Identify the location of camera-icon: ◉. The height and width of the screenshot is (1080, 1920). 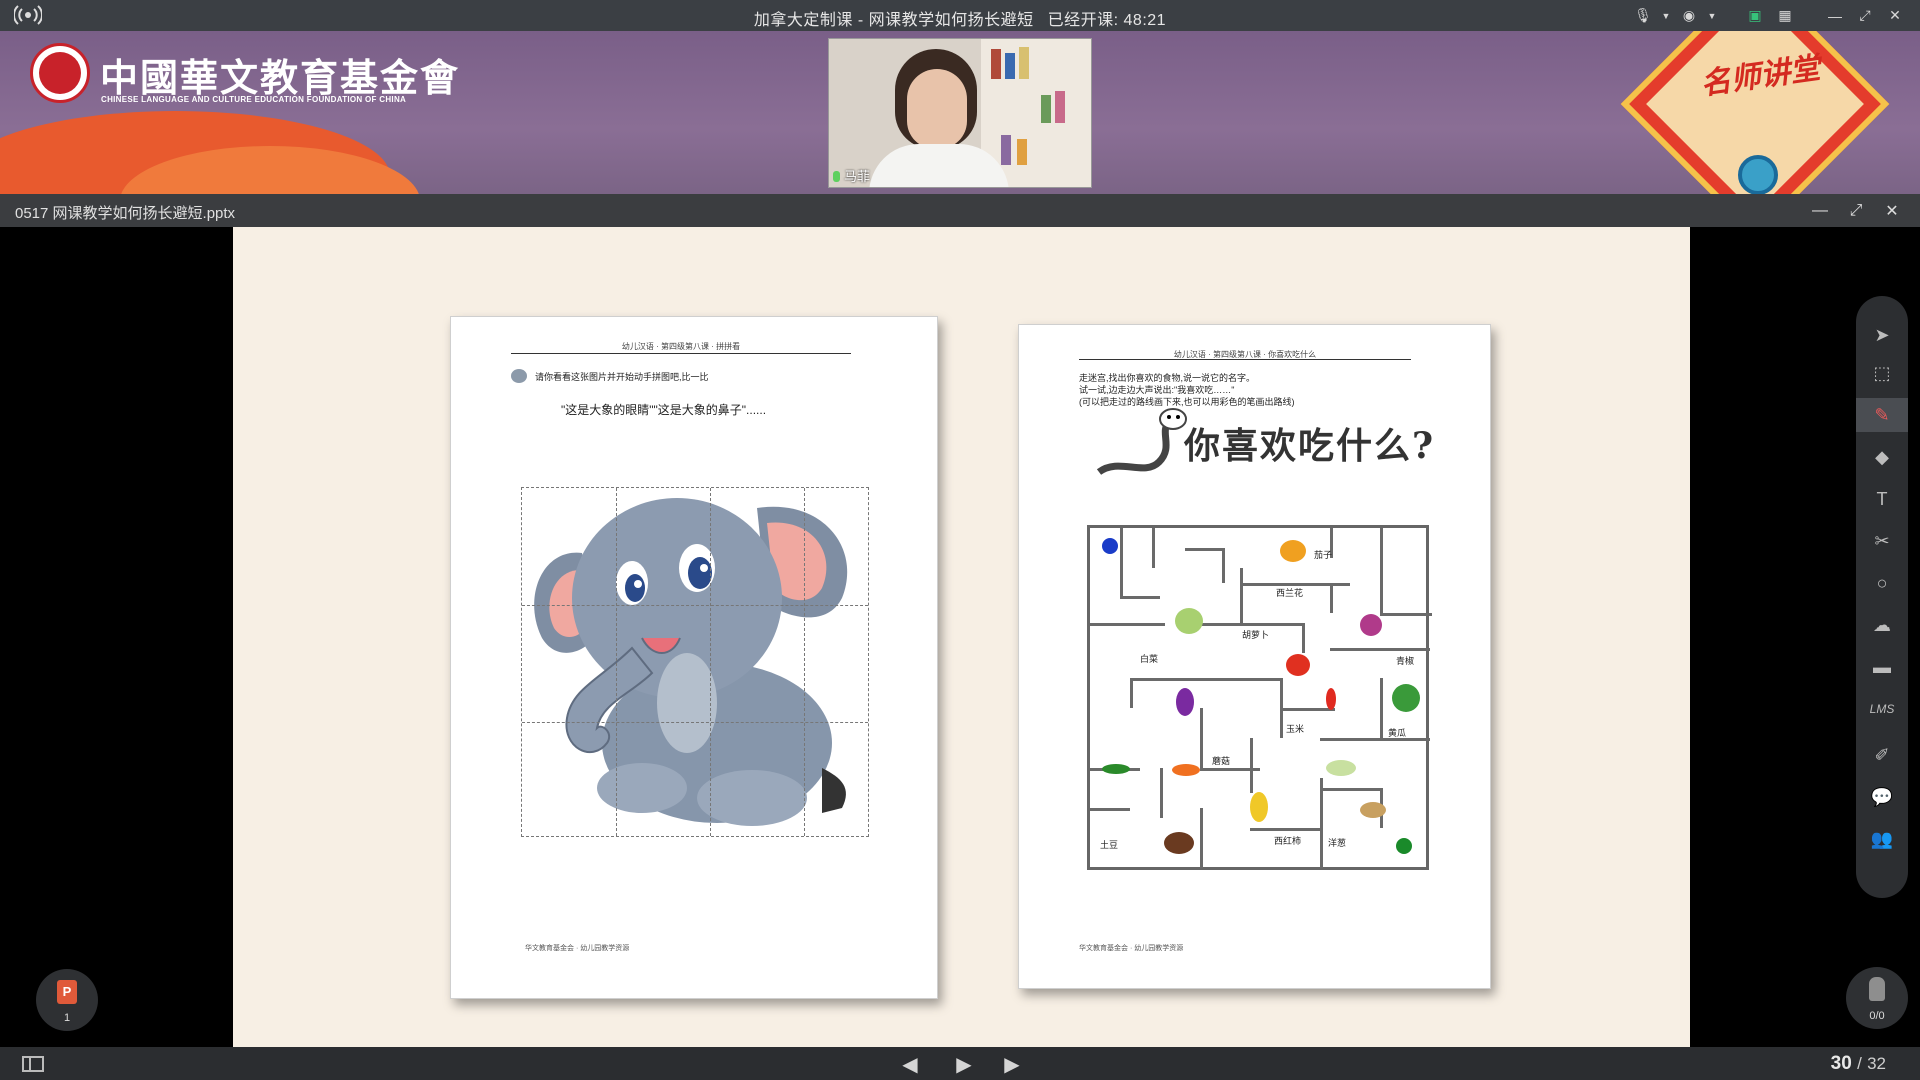
(1689, 15).